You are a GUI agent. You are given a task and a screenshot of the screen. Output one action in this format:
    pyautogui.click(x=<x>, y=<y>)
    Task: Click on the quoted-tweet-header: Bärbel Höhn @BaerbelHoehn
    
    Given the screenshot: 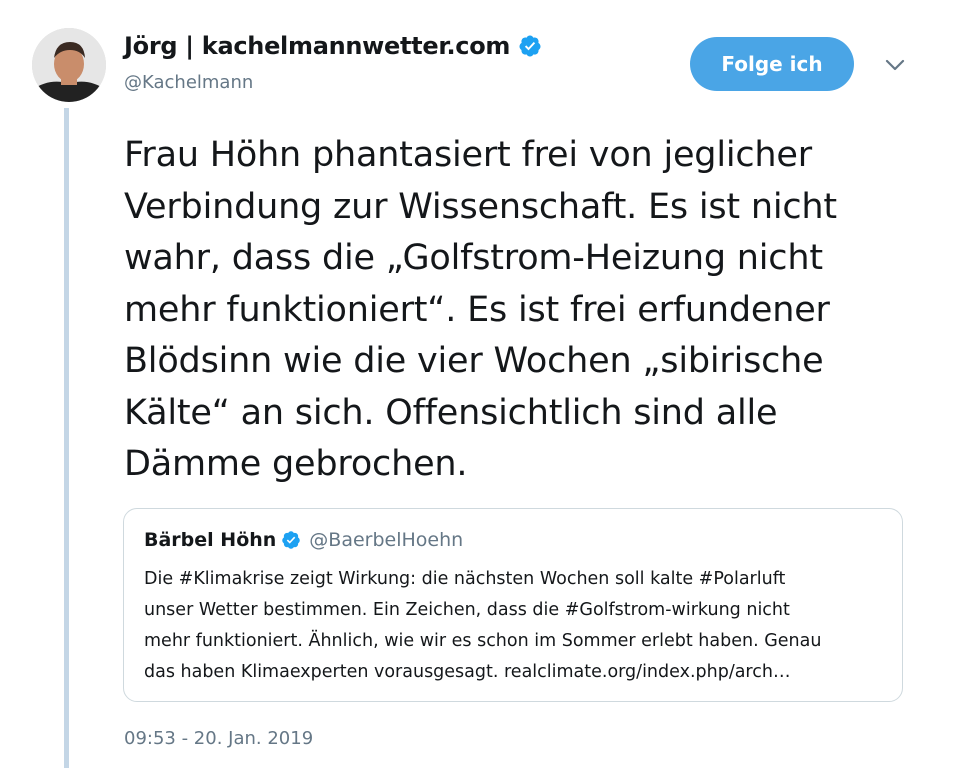 What is the action you would take?
    pyautogui.click(x=303, y=540)
    